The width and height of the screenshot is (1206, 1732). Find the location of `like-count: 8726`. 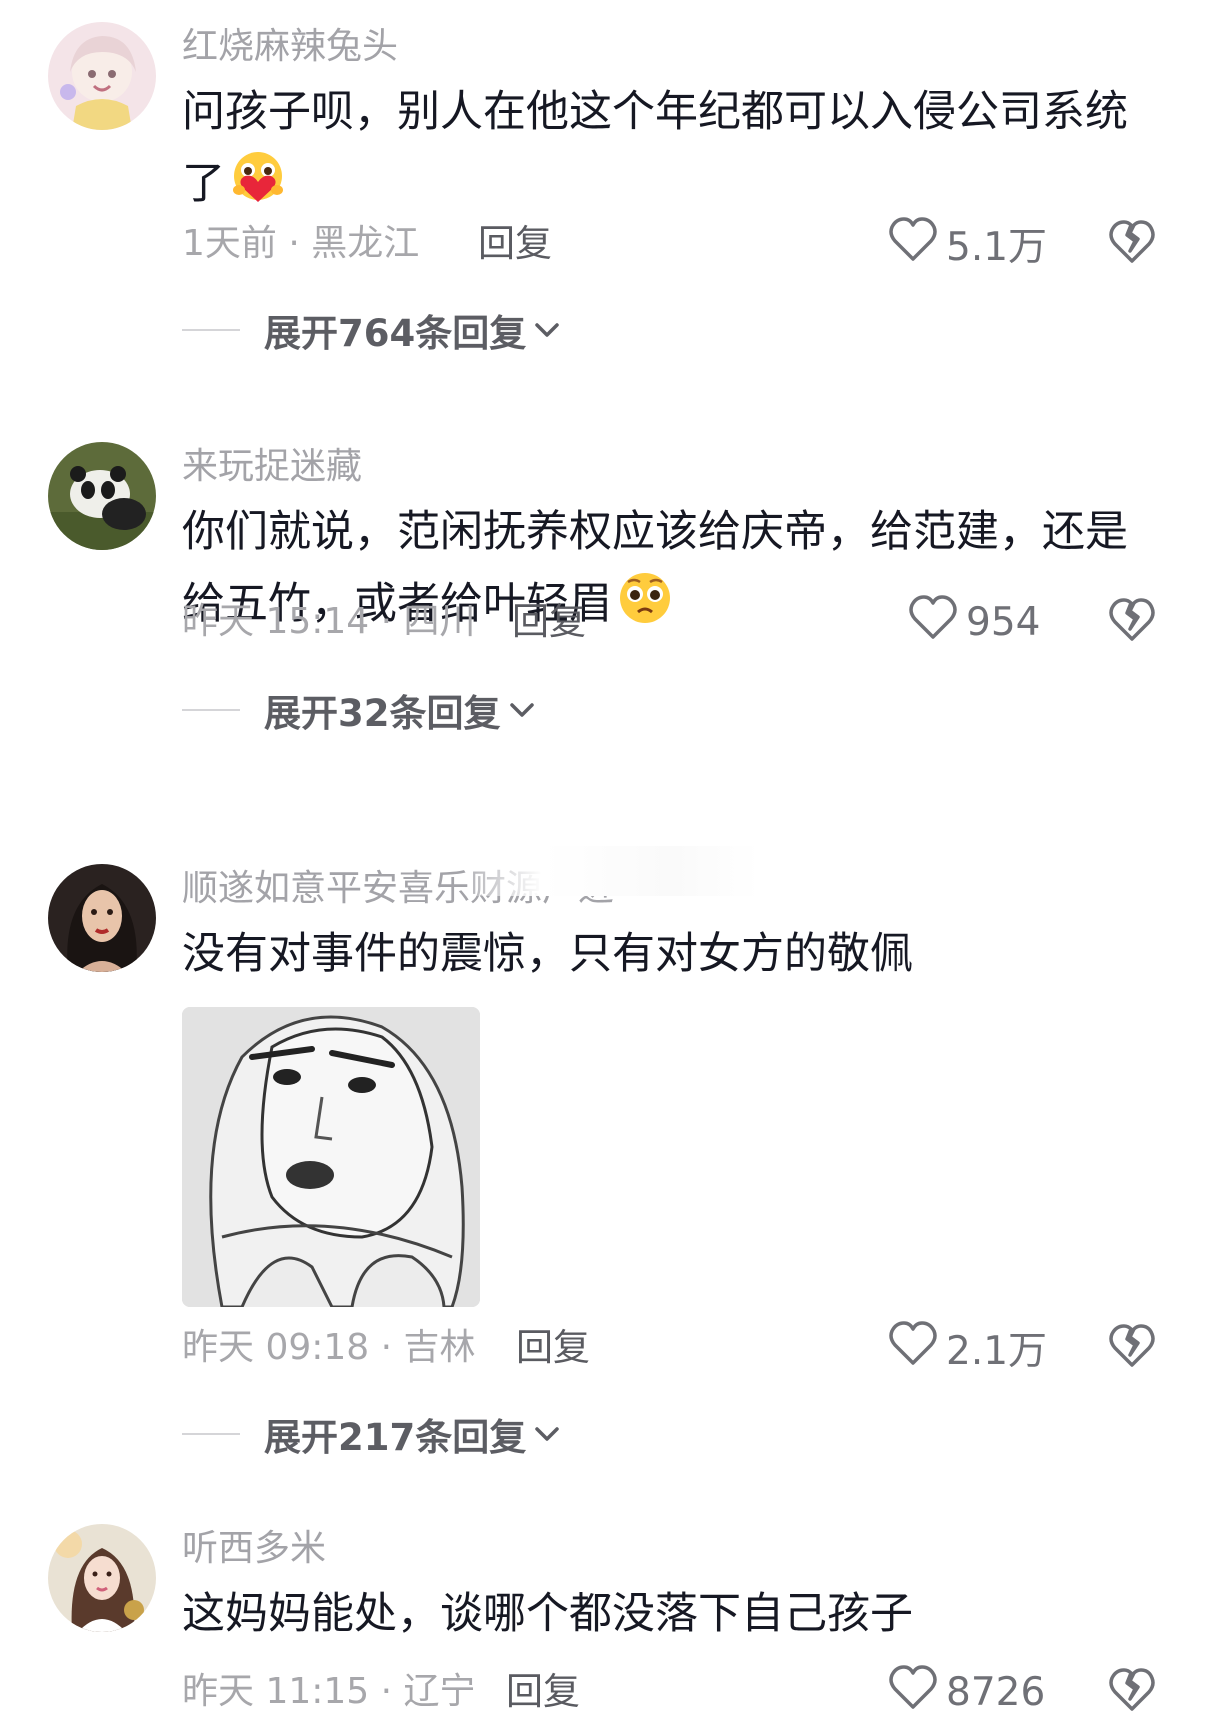

like-count: 8726 is located at coordinates (996, 1692).